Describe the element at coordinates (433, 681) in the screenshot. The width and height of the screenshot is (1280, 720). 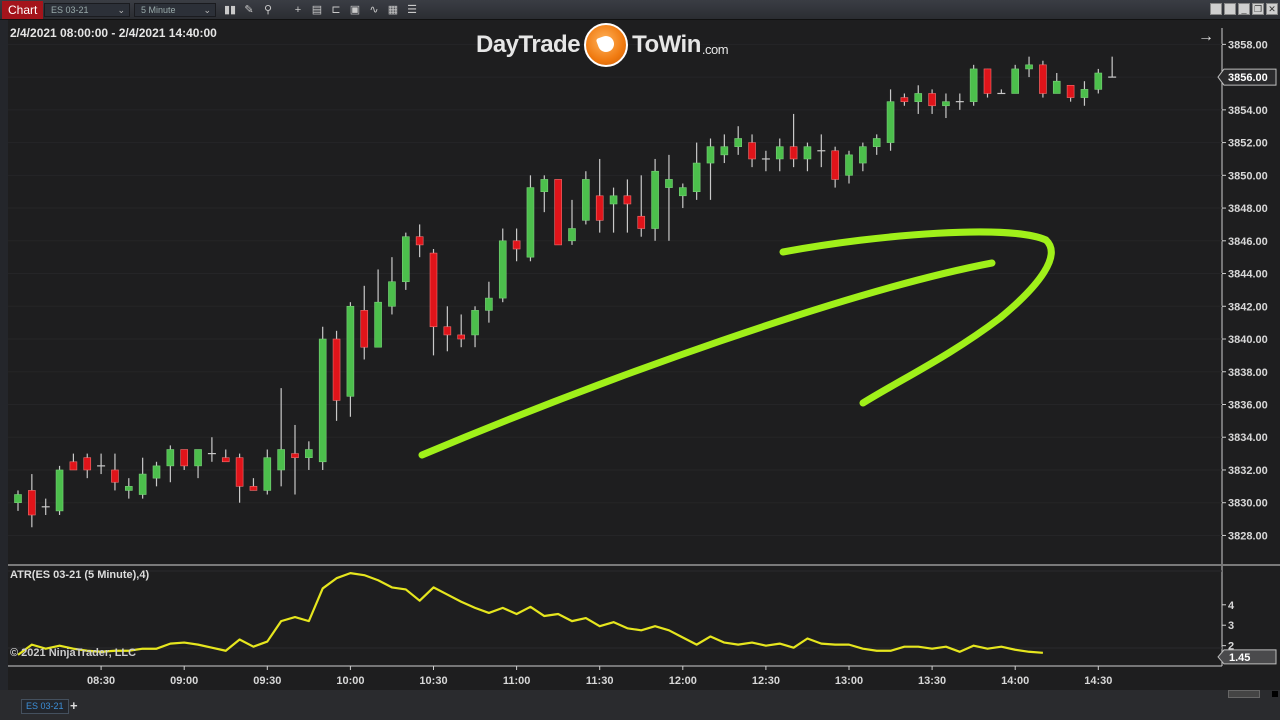
I see `time-tick-label: 10:30` at that location.